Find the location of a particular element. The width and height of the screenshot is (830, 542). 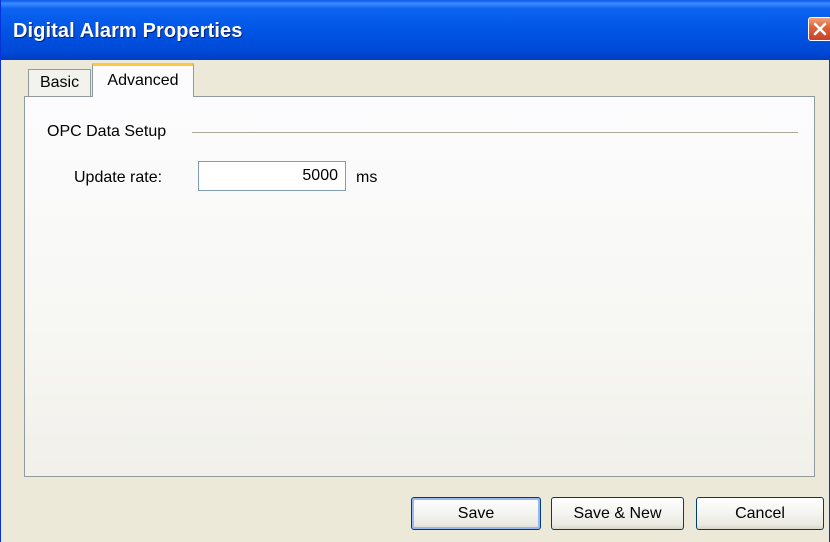

opc-data-setup-group-label: OPC Data Setup is located at coordinates (107, 131).